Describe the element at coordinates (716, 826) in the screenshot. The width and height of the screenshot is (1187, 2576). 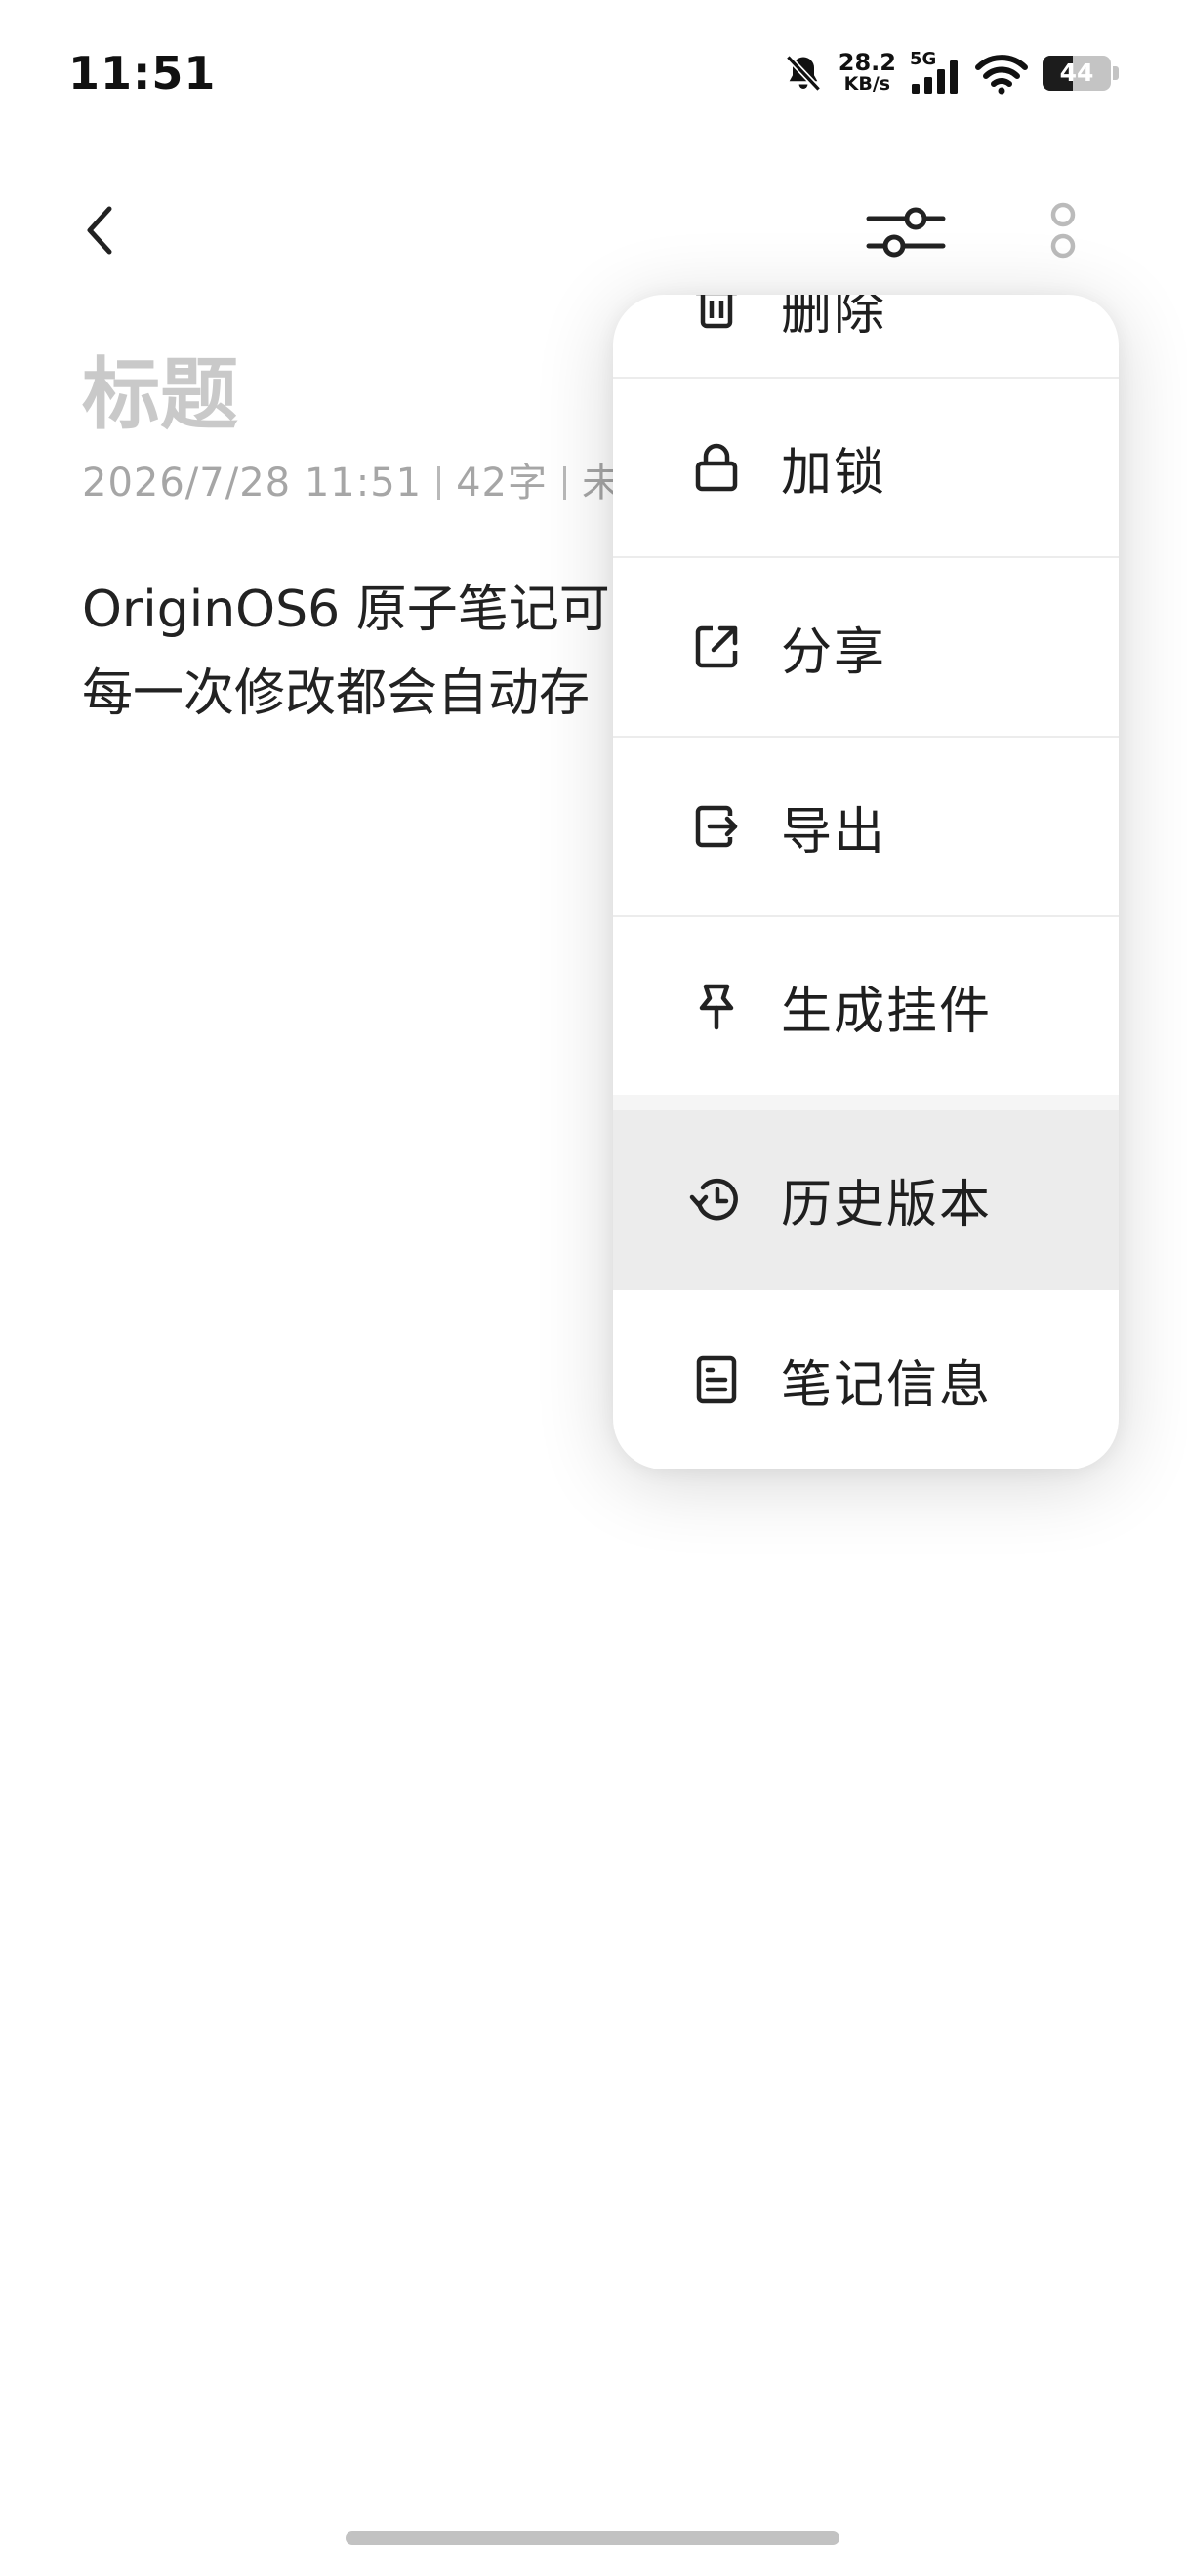
I see `export-icon` at that location.